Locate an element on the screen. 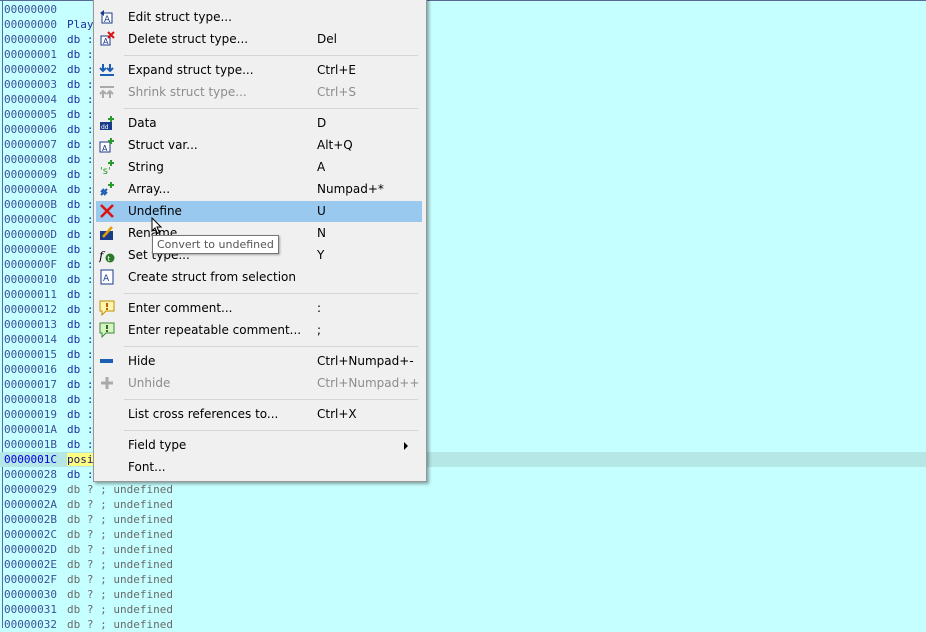  menu-item-enter-repeatable-comment: Enter repeatable comment... ; is located at coordinates (259, 330).